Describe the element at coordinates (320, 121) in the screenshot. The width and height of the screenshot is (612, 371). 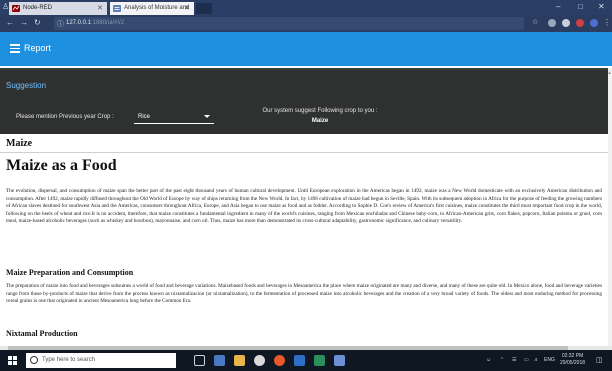
I see `suggest-value: Maize` at that location.